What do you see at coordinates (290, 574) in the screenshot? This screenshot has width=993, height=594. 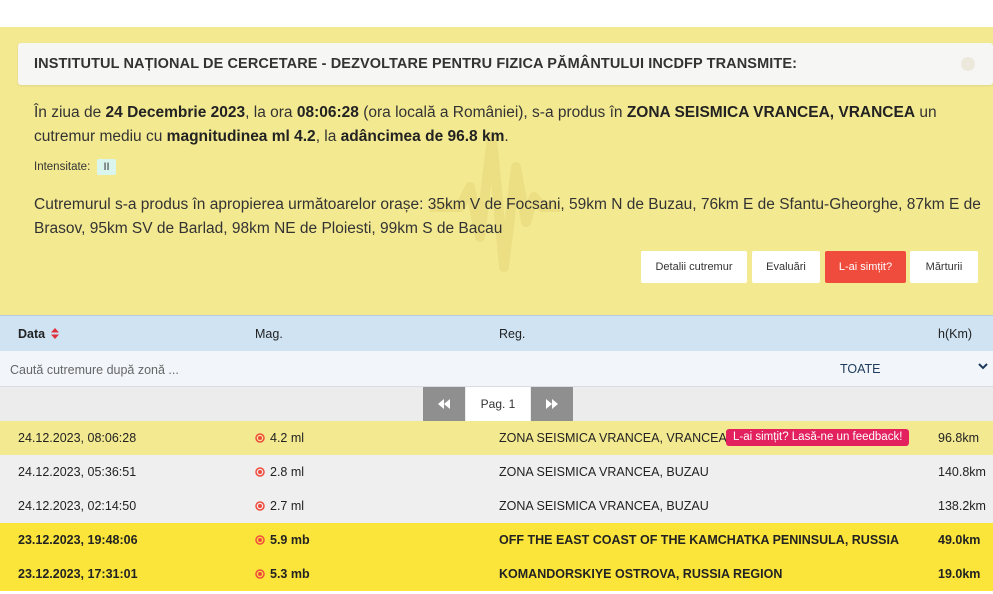 I see `row-mag-value: 5.3 mb` at bounding box center [290, 574].